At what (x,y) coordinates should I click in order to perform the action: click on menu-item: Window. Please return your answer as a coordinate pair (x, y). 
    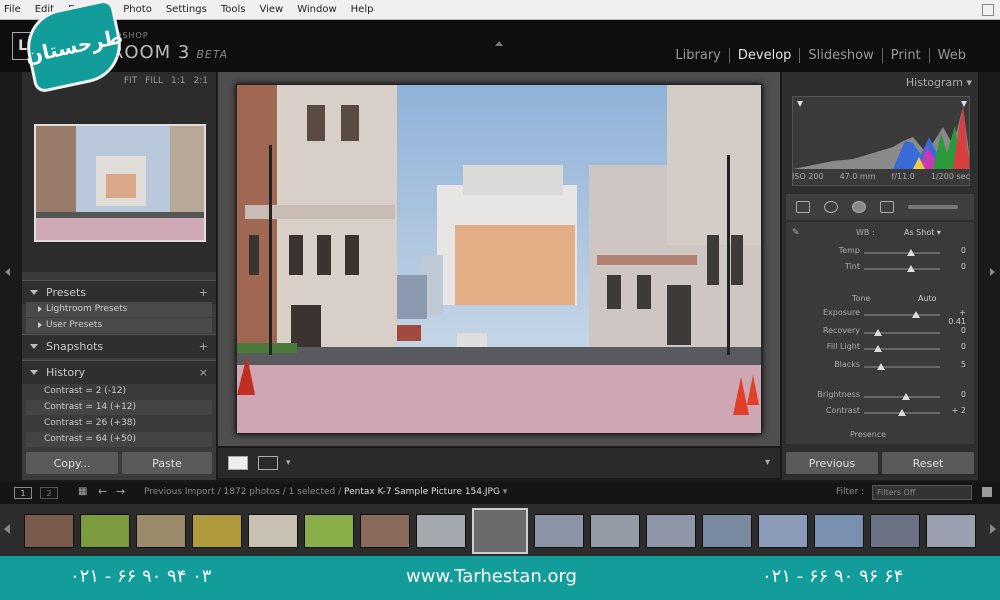
    Looking at the image, I should click on (316, 9).